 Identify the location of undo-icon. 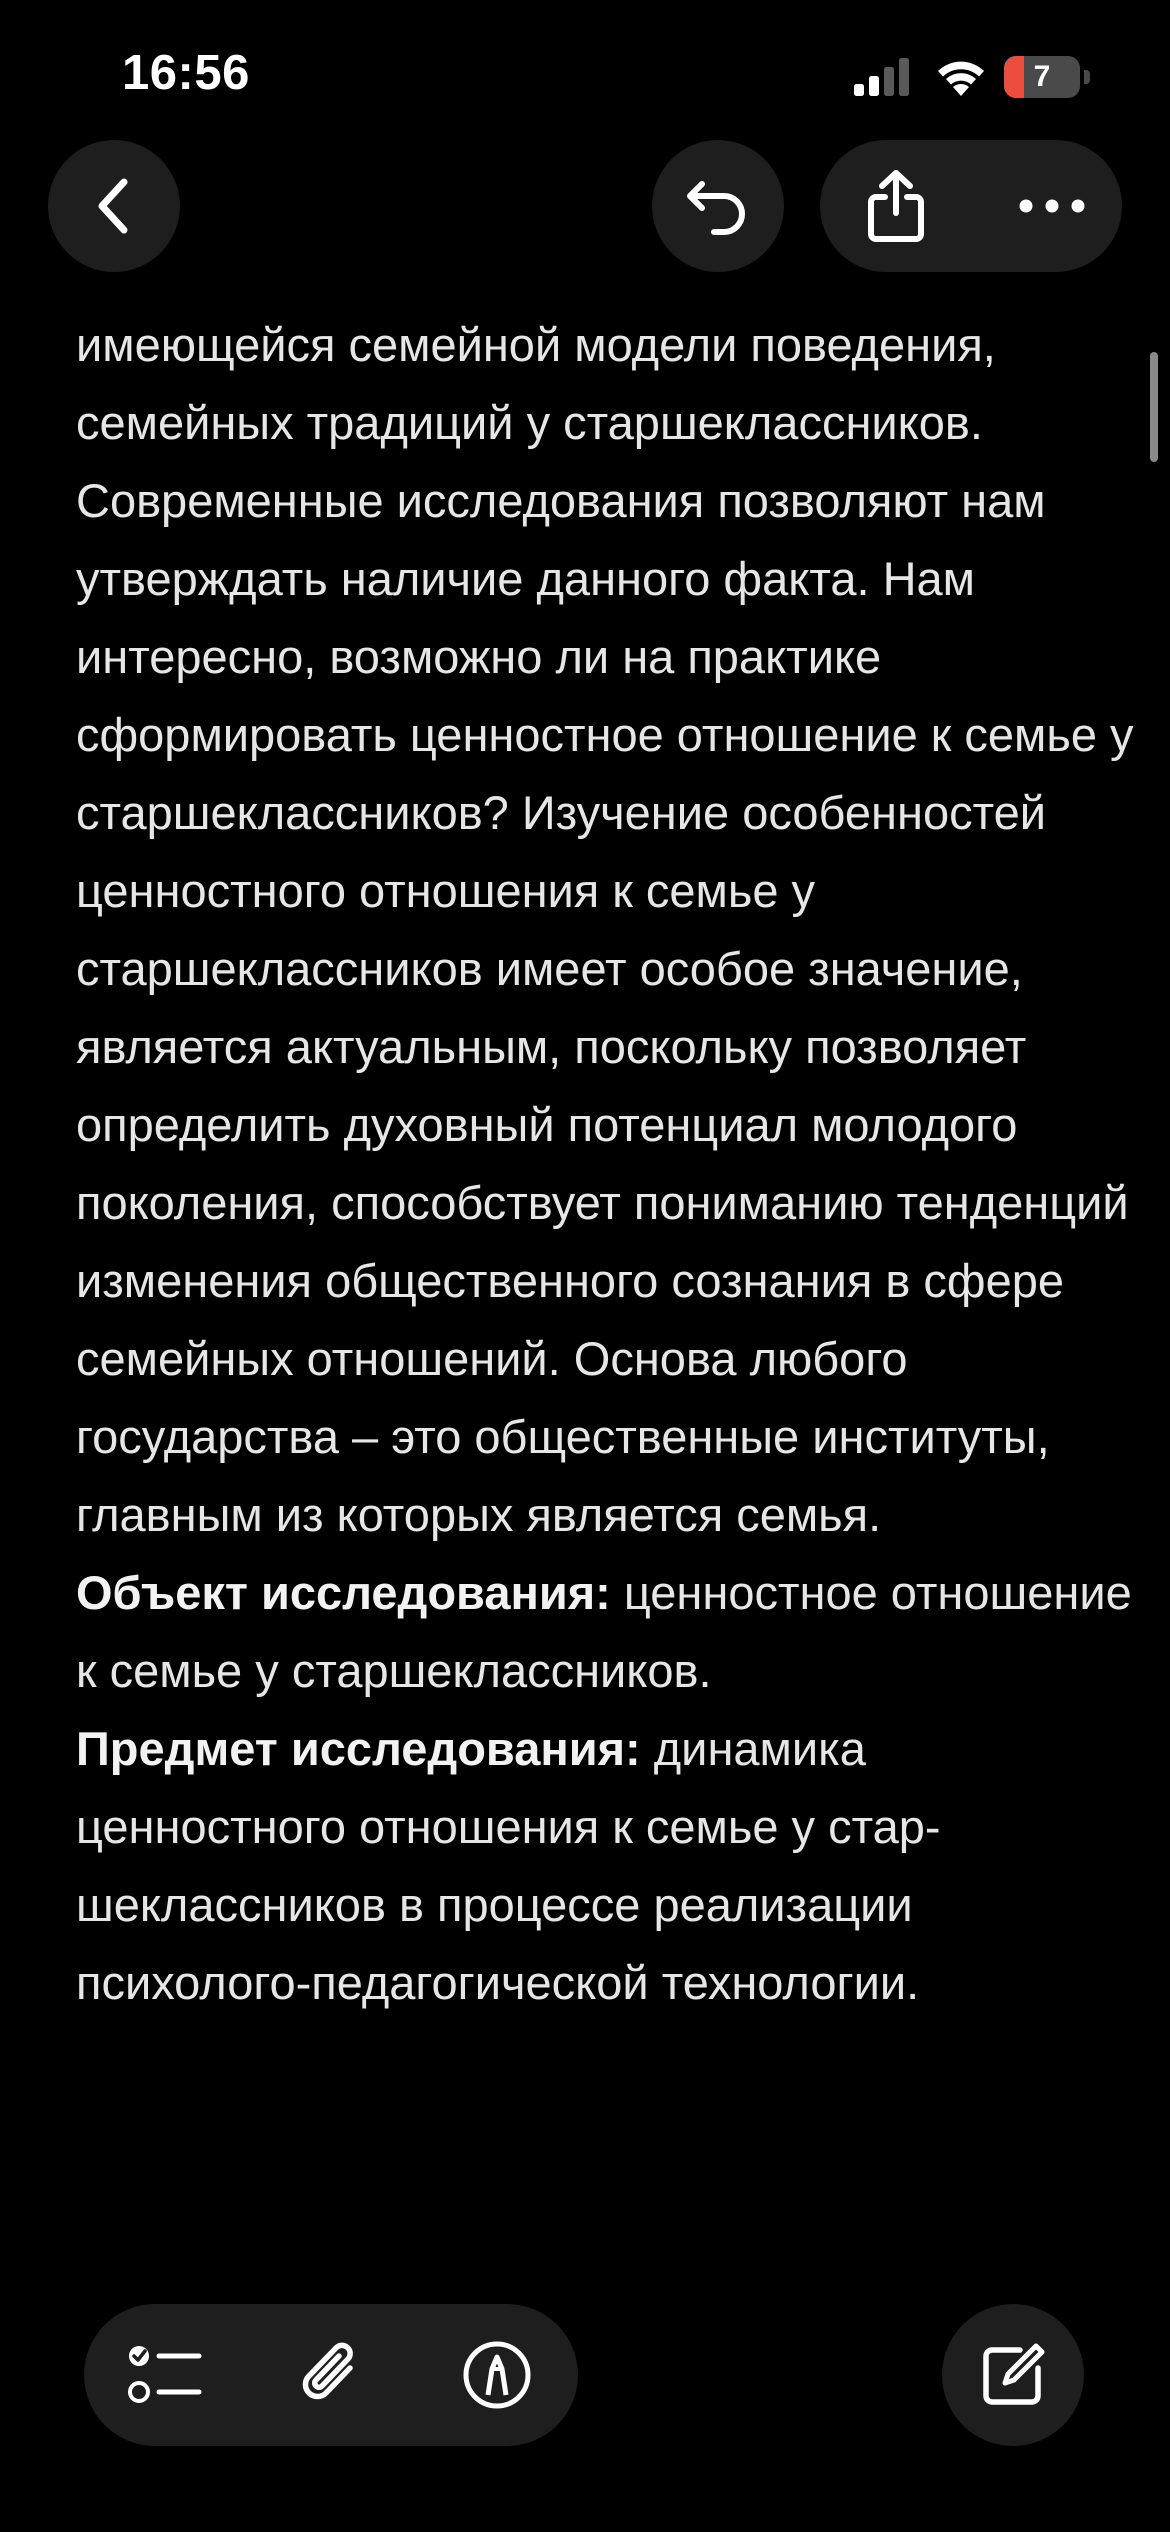
(716, 208).